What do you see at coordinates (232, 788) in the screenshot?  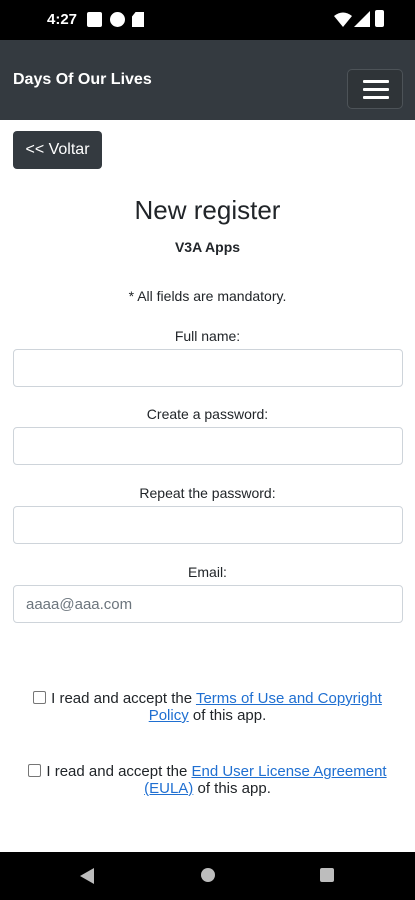 I see `eula-suffix: of this app.` at bounding box center [232, 788].